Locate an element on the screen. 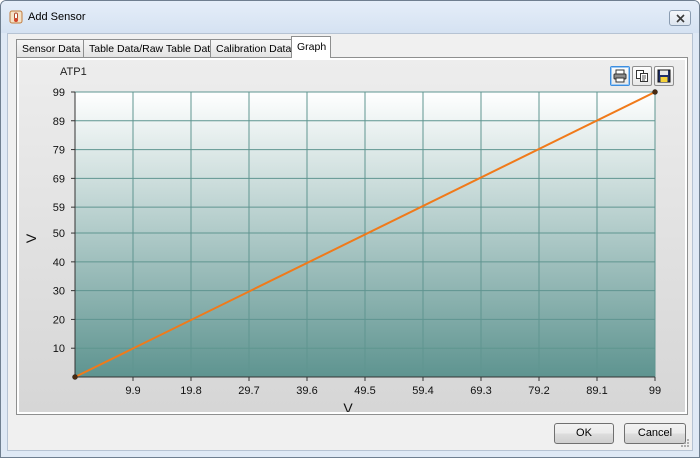 The image size is (700, 458). y-tick-label: 79 is located at coordinates (59, 151).